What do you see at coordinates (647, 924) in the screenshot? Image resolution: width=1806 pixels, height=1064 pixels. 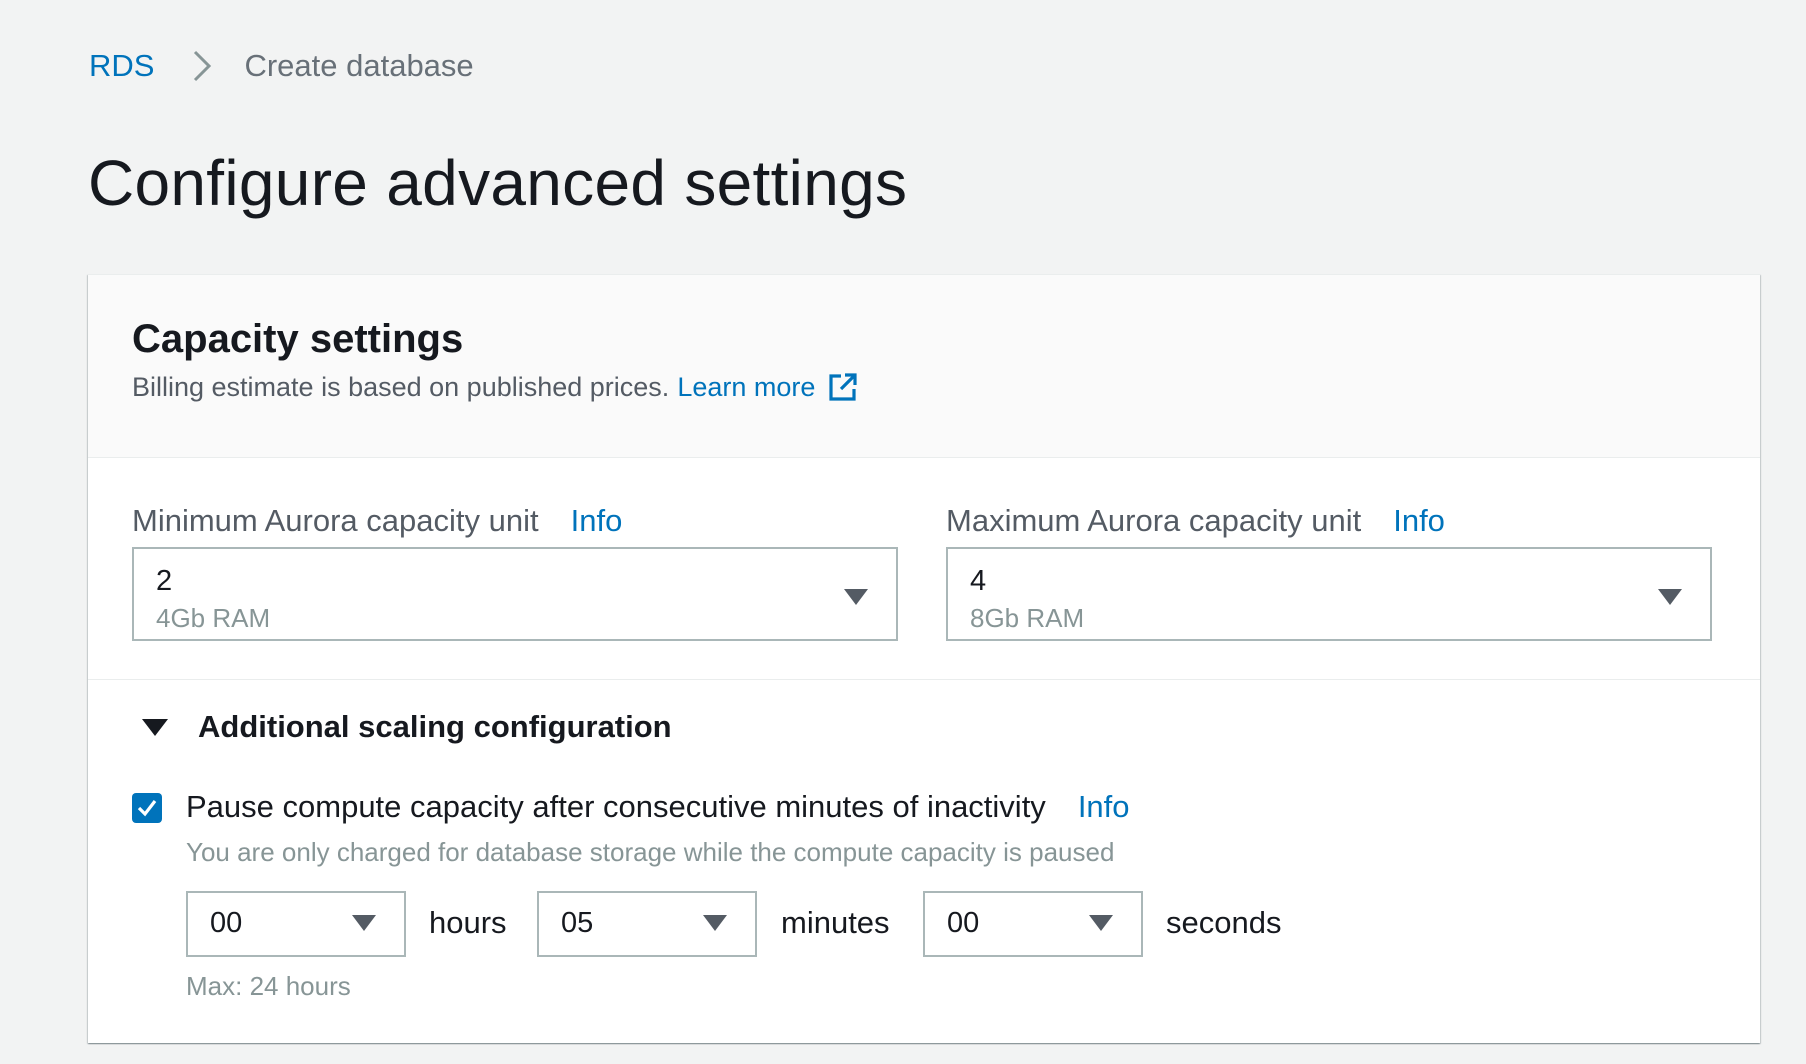 I see `minutes-select: 05` at bounding box center [647, 924].